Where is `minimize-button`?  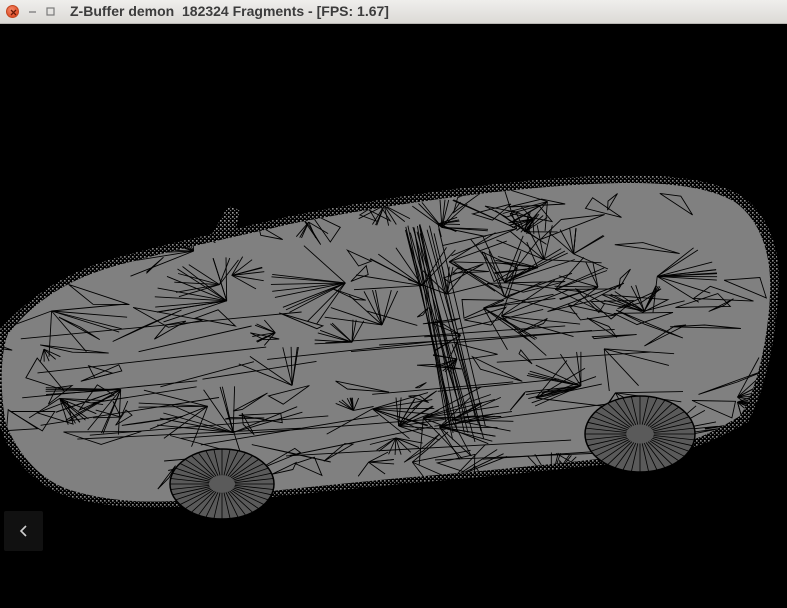 minimize-button is located at coordinates (32, 11).